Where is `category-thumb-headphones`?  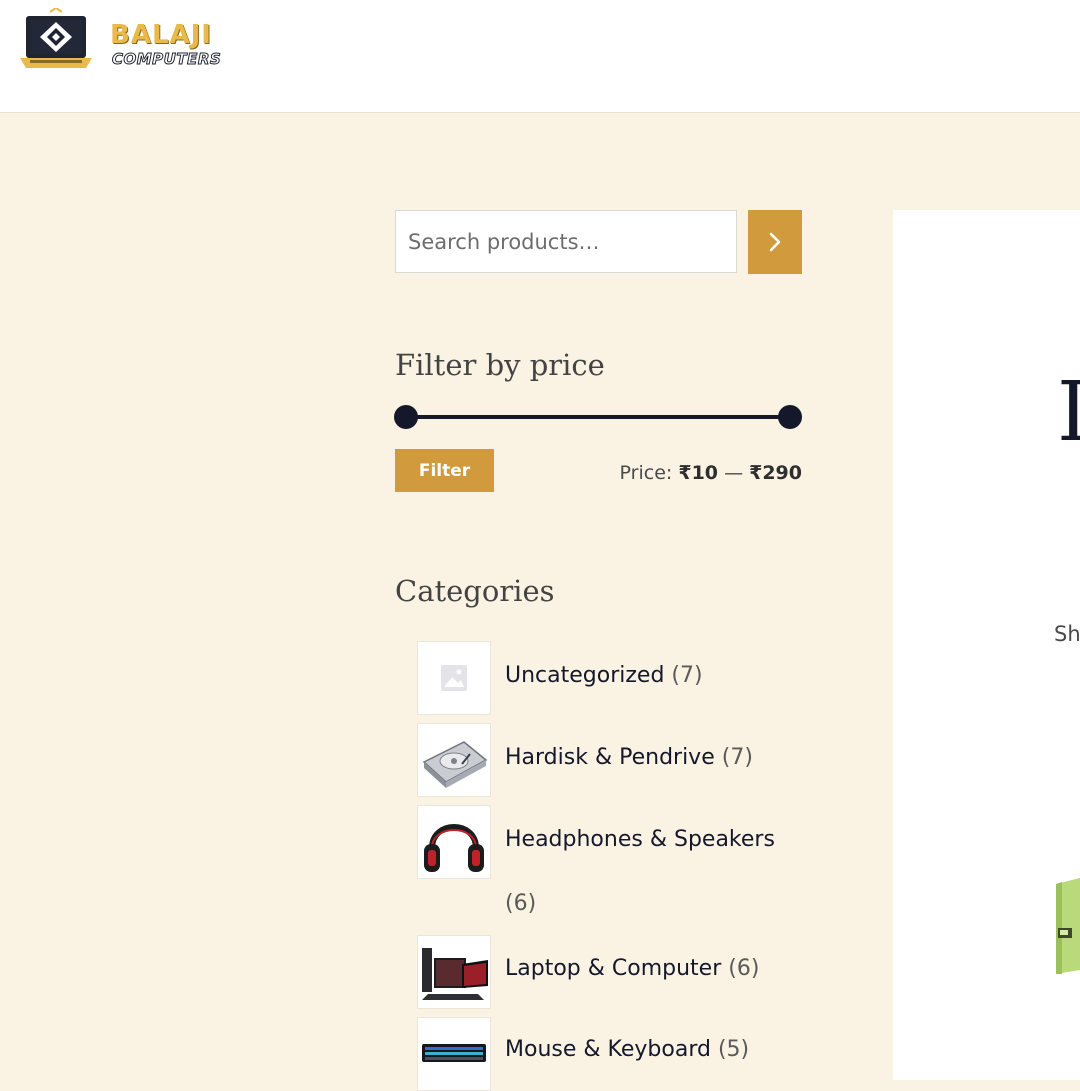 category-thumb-headphones is located at coordinates (454, 842).